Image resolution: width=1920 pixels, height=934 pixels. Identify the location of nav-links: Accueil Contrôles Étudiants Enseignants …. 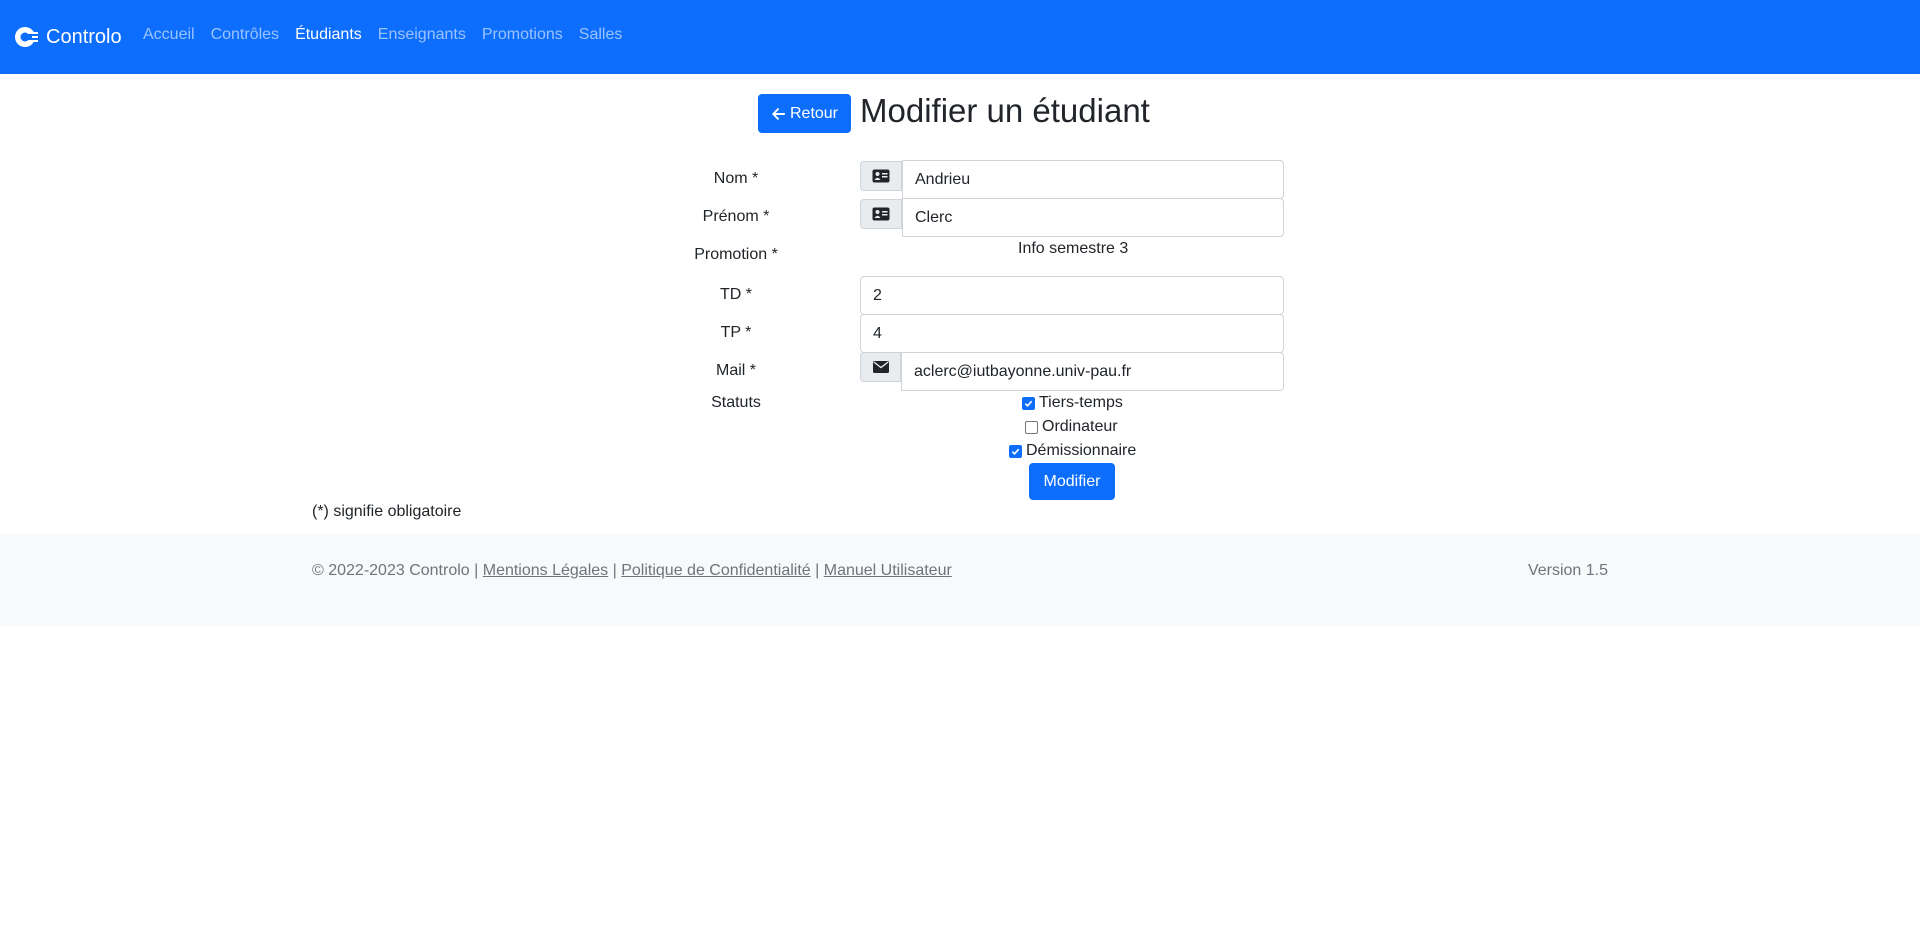
(390, 35).